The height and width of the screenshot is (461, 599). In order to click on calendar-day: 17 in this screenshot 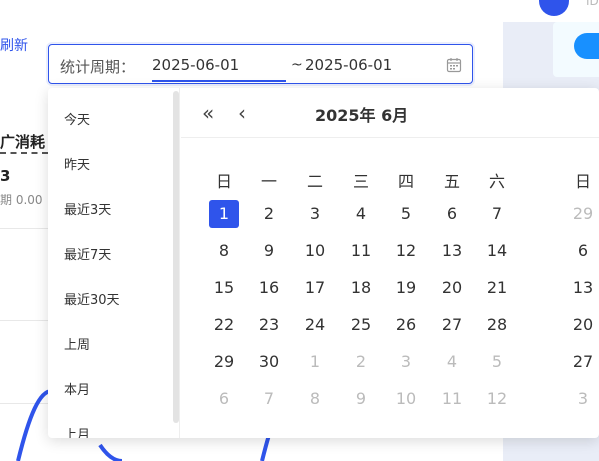, I will do `click(315, 288)`.